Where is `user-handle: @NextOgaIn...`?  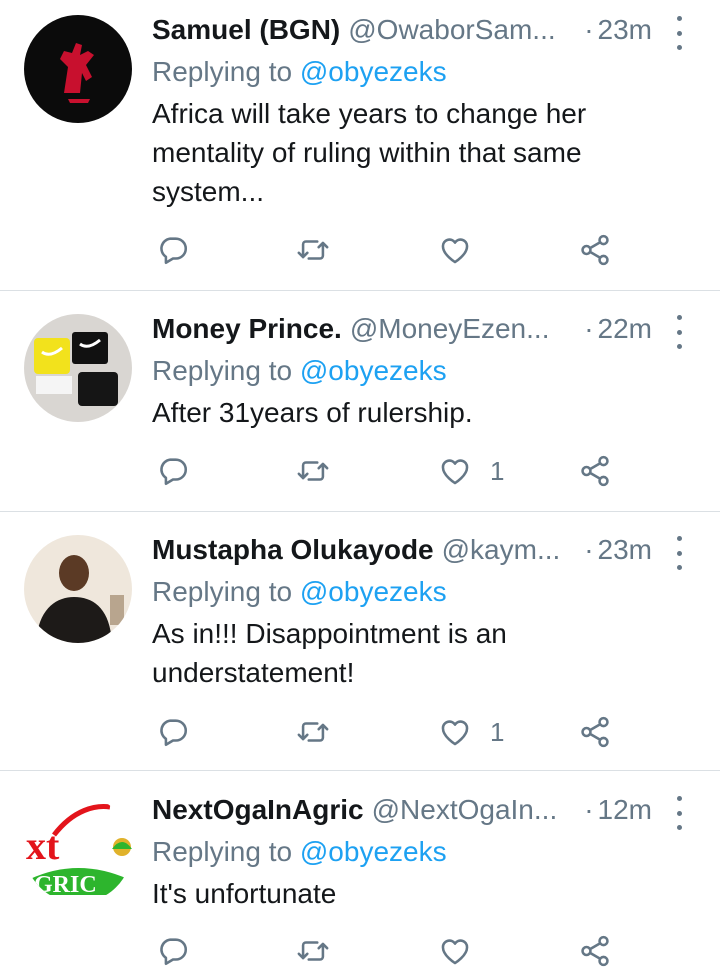 user-handle: @NextOgaIn... is located at coordinates (474, 810).